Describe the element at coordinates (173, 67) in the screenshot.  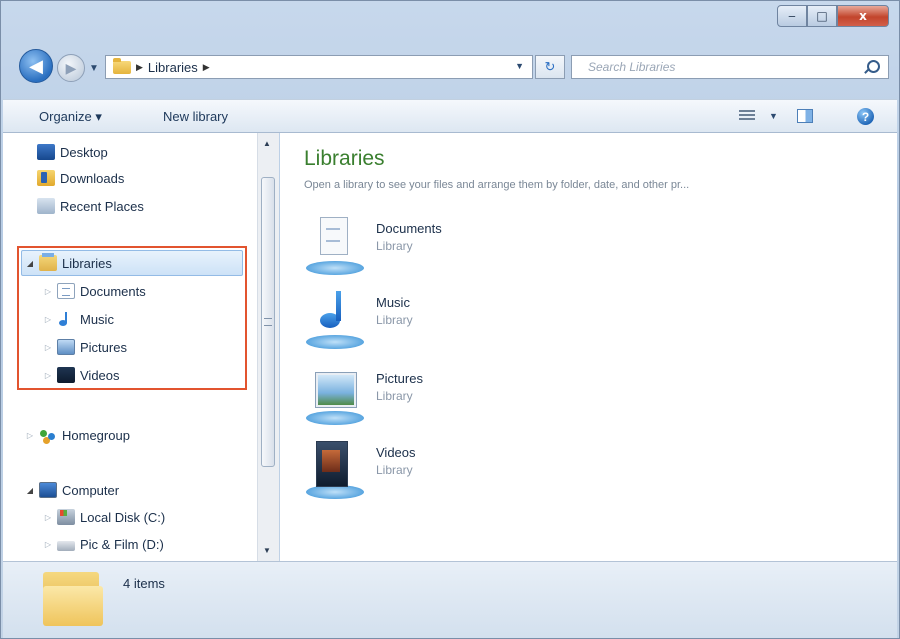
I see `breadcrumb-libraries: Libraries` at that location.